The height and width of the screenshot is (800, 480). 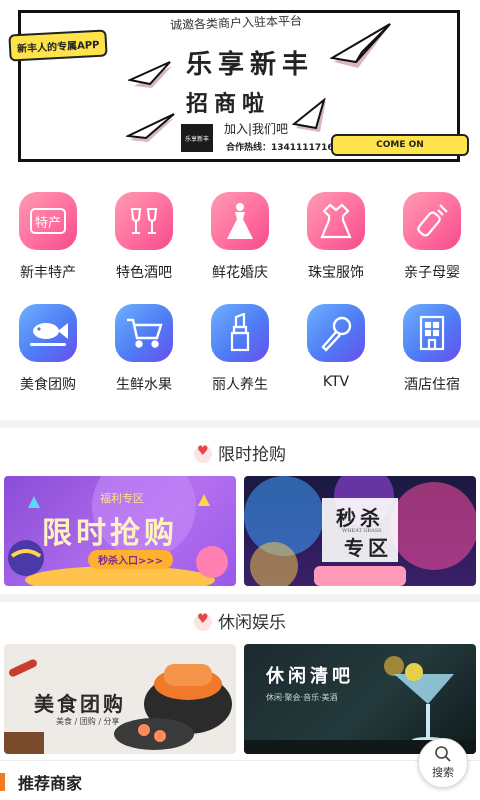 I want to click on food-groupbuy-sub: 美食 / 团购 / 分享, so click(x=88, y=721).